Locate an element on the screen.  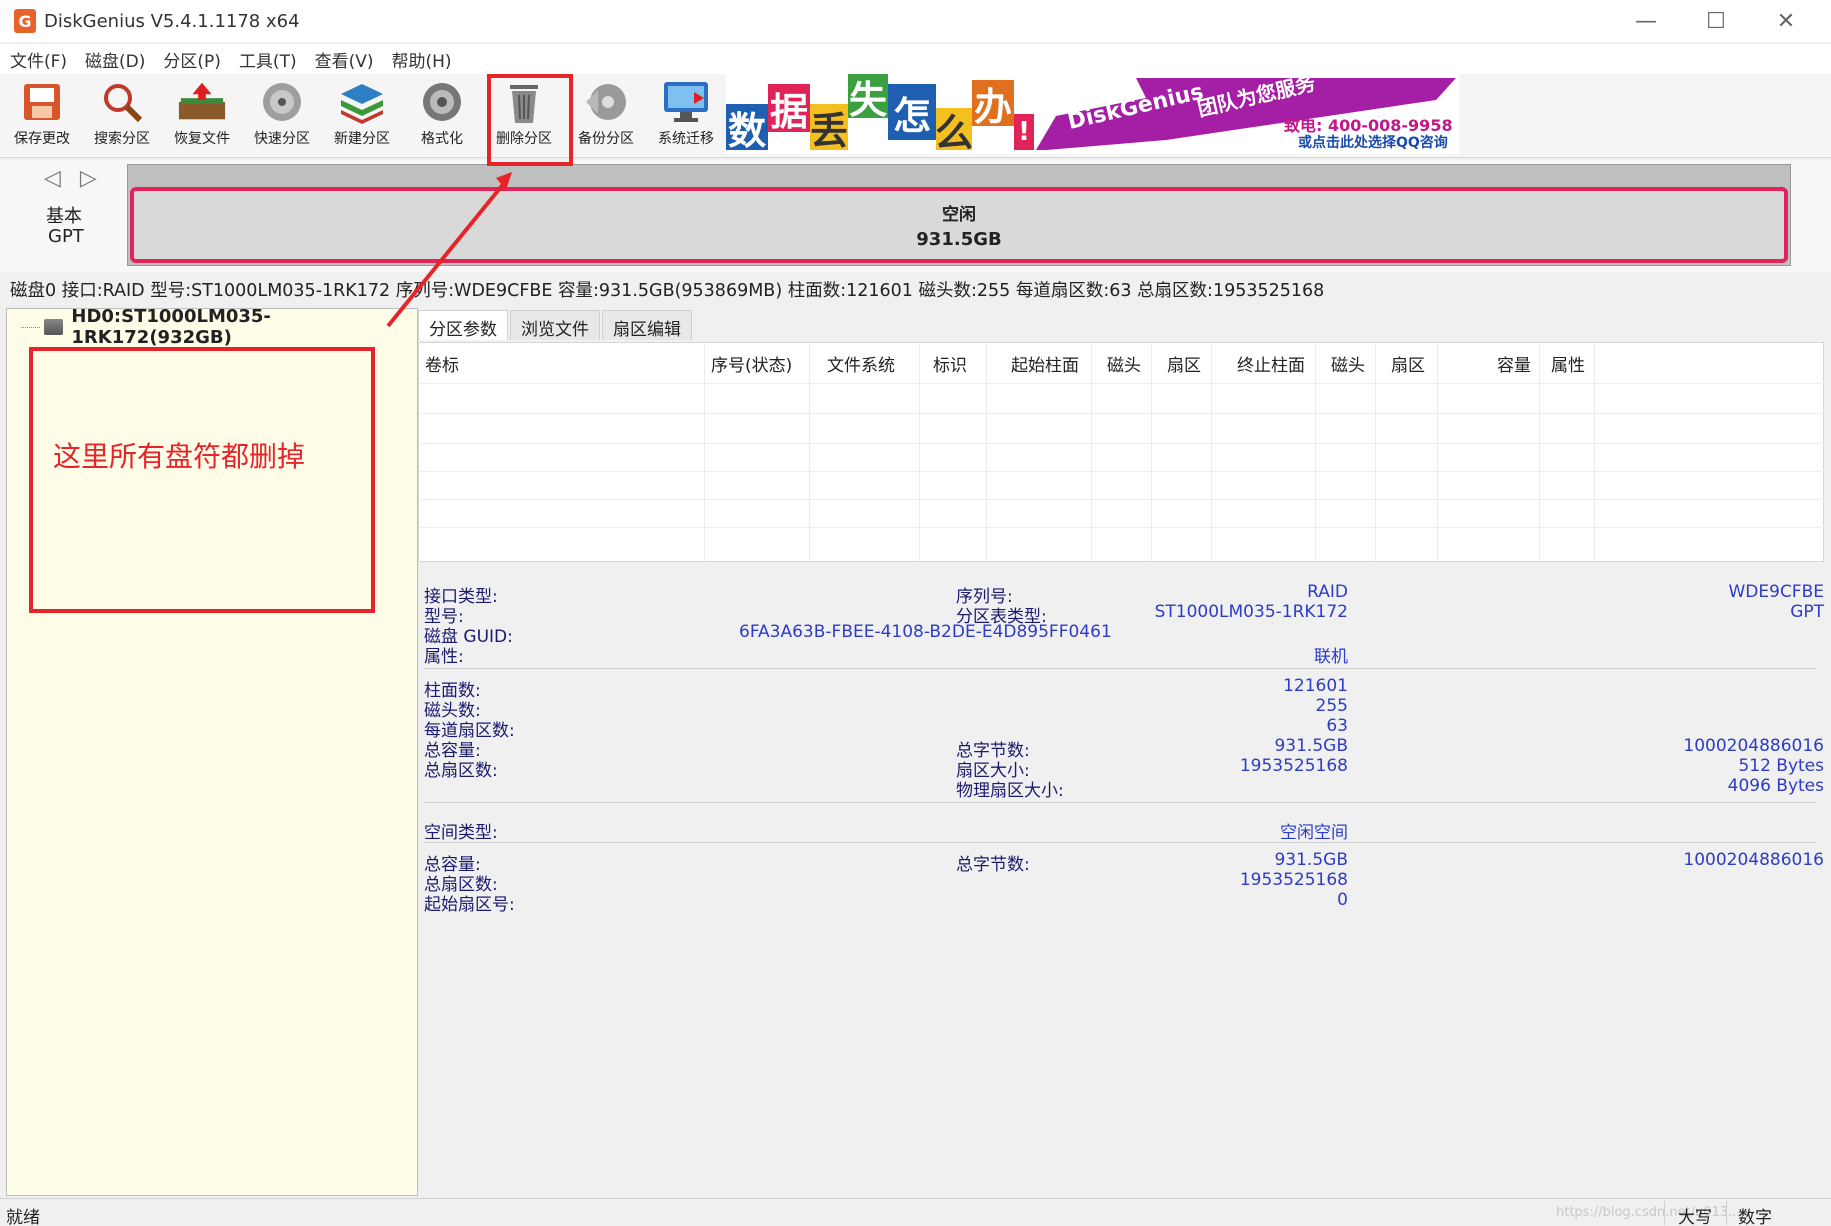
prop-value: RAID is located at coordinates (1327, 592).